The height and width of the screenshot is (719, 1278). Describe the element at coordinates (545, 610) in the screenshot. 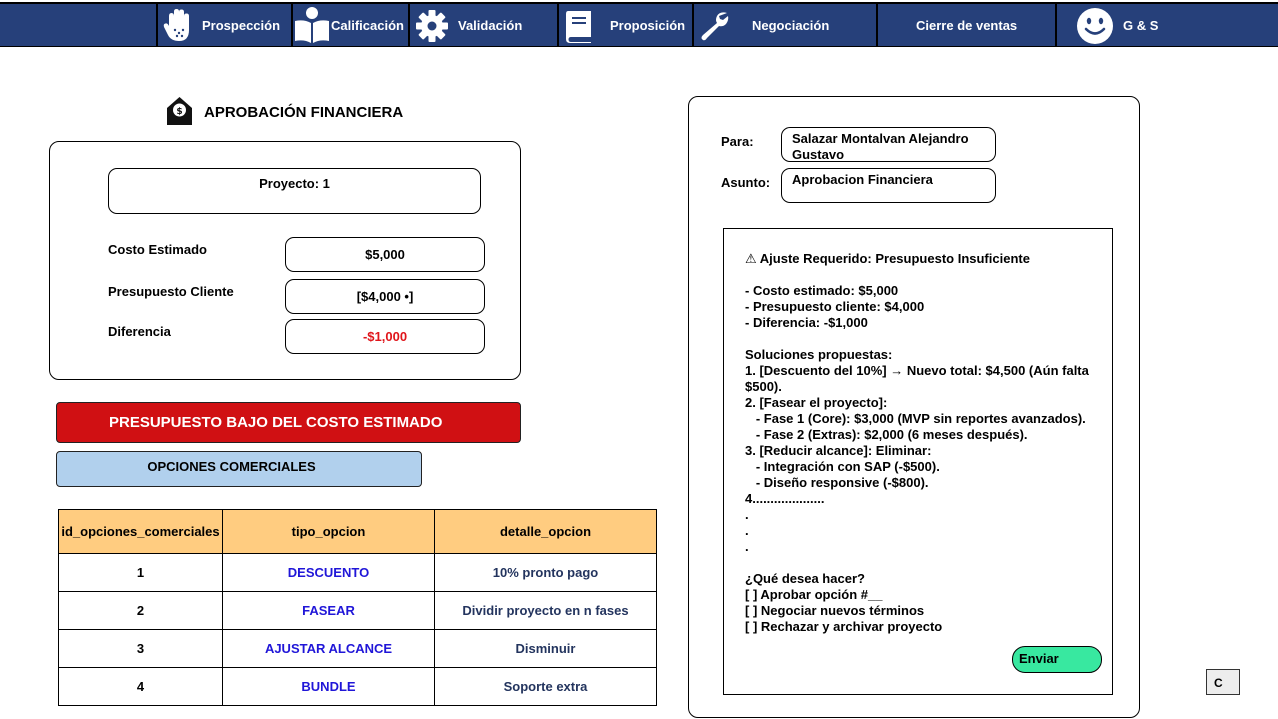

I see `option-detail: Dividir proyecto en n fases` at that location.